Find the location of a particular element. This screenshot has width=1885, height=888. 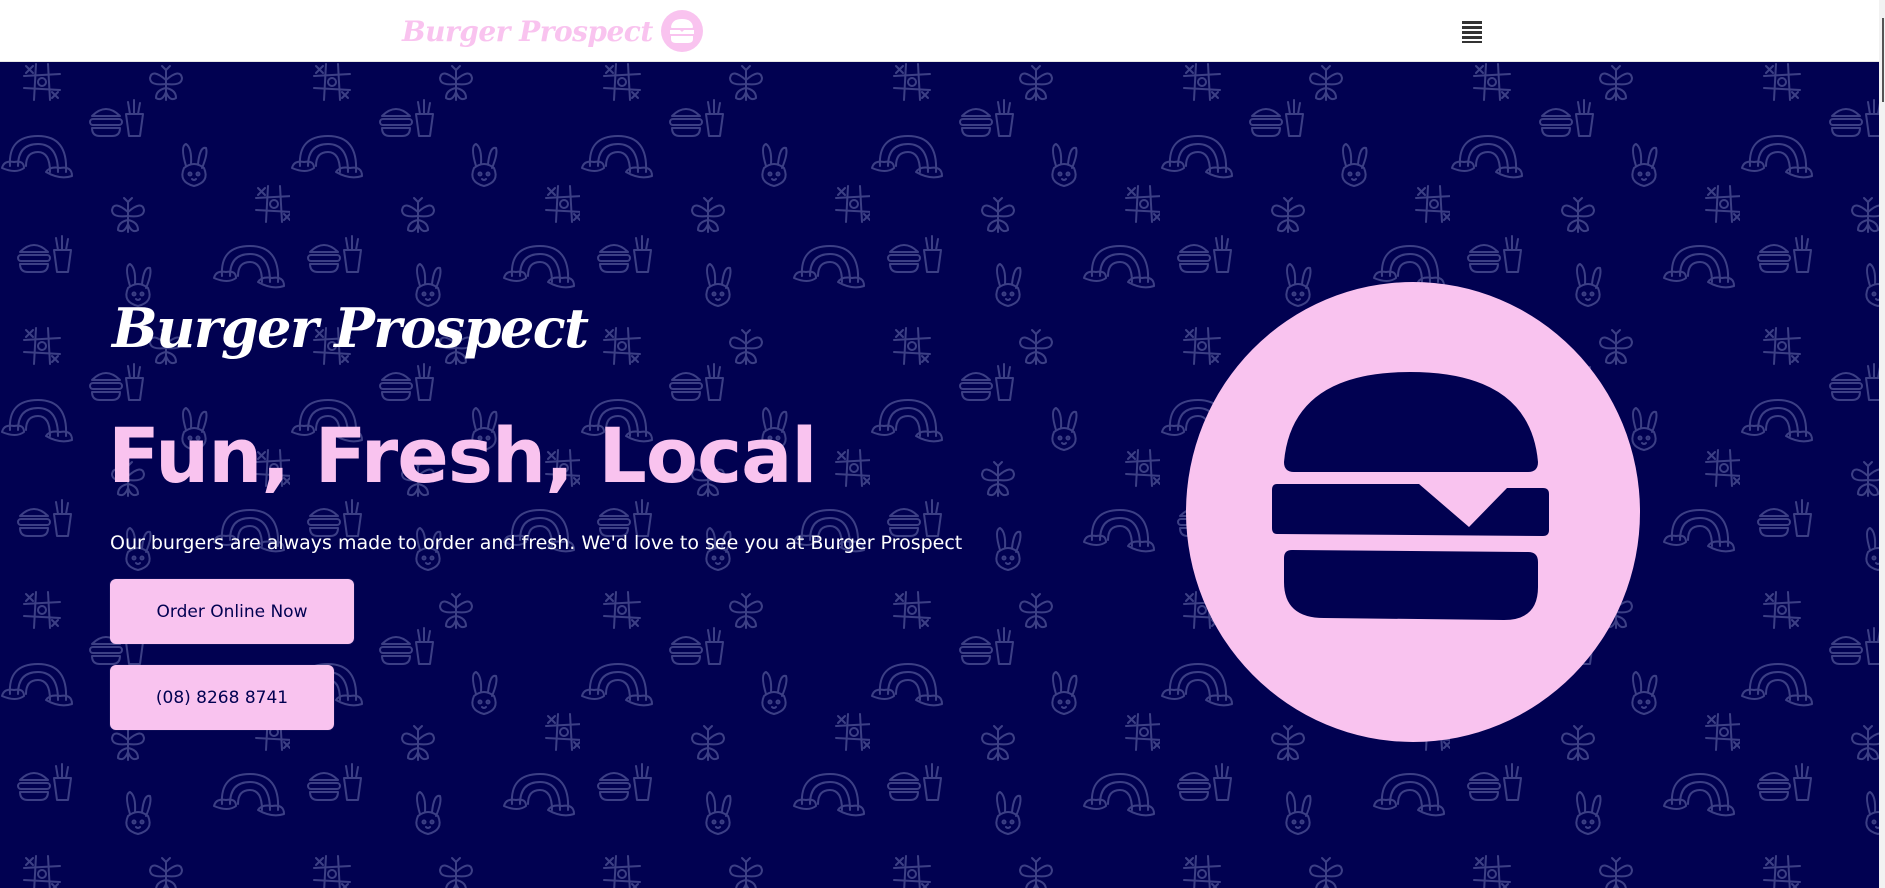

phone-call-button: (08) 8268 8741 is located at coordinates (222, 697).